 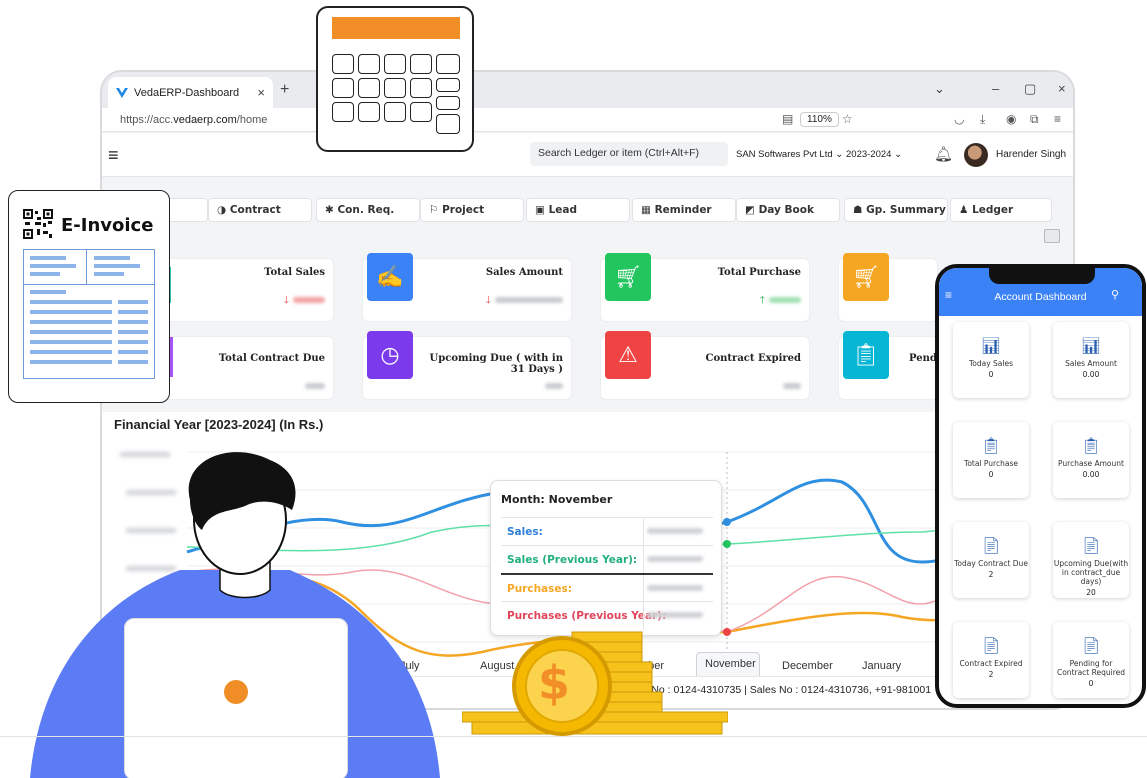 What do you see at coordinates (959, 119) in the screenshot?
I see `pocket-icon: ◡` at bounding box center [959, 119].